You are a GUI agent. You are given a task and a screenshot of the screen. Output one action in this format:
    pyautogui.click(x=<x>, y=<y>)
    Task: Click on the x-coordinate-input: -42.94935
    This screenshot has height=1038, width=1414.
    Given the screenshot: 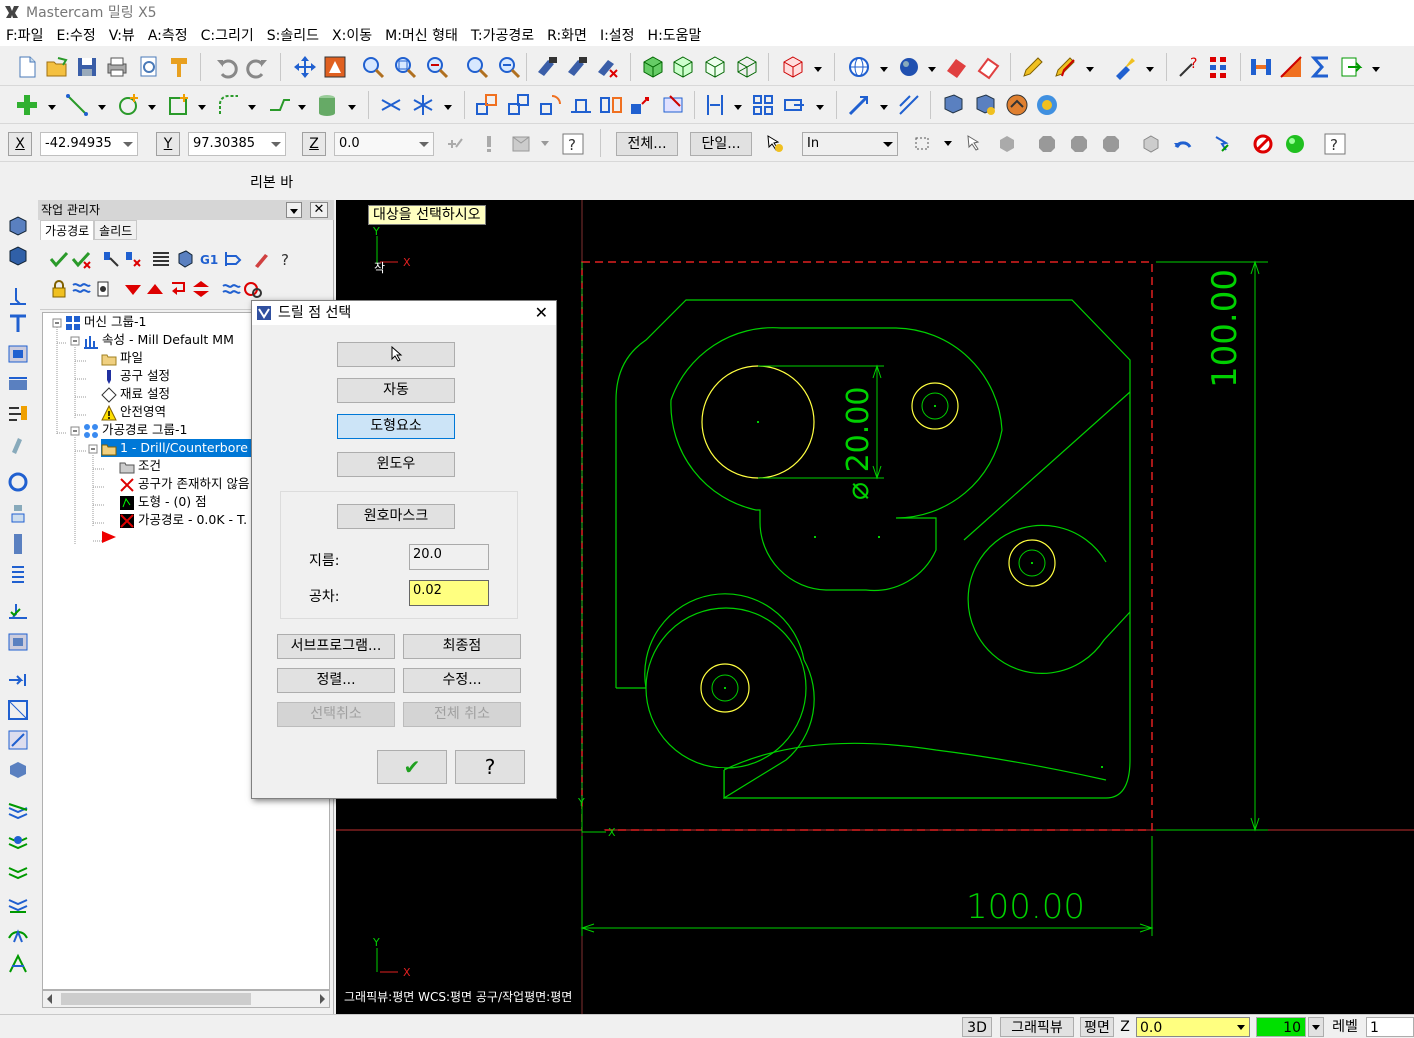 What is the action you would take?
    pyautogui.click(x=89, y=144)
    